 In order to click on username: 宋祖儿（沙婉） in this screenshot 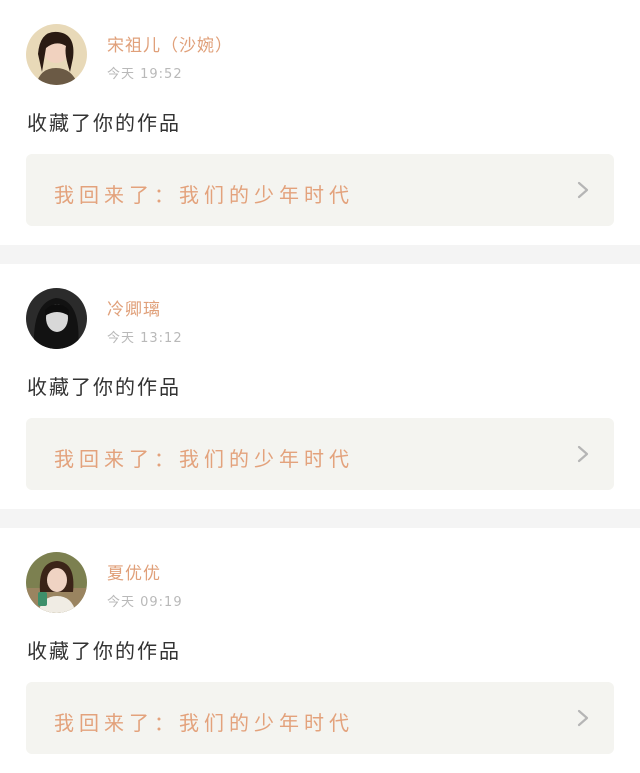, I will do `click(170, 43)`.